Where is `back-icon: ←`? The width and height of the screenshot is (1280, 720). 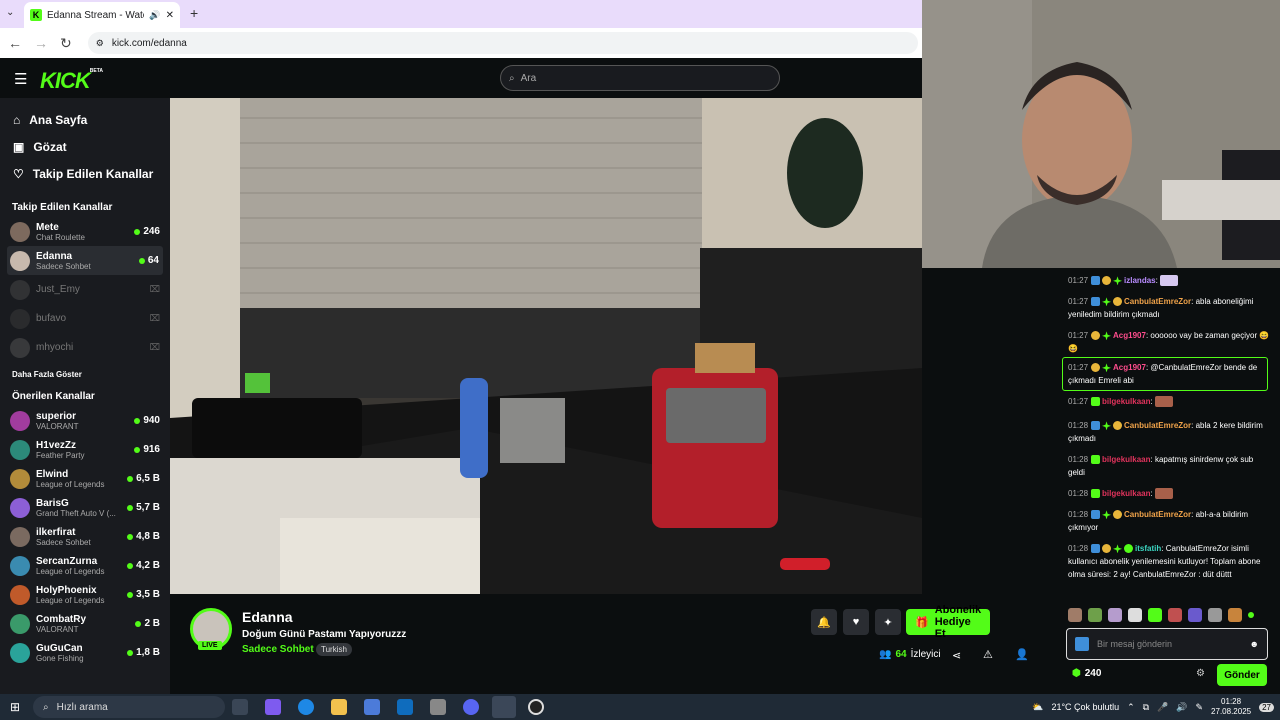
back-icon: ← is located at coordinates (15, 43).